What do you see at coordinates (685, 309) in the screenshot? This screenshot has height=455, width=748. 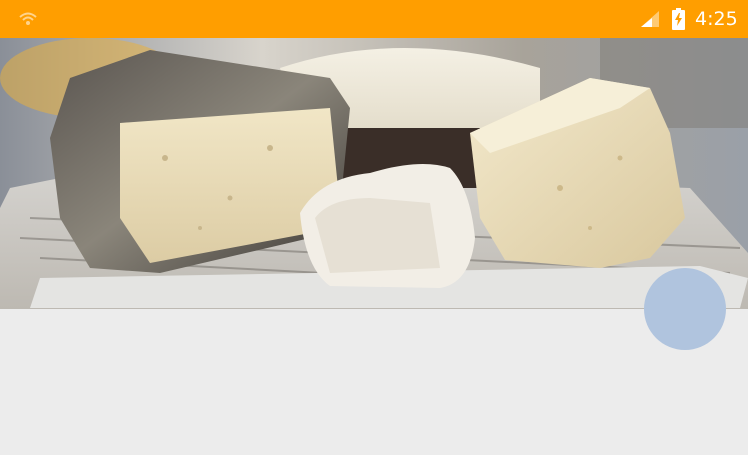 I see `floating-action-button` at bounding box center [685, 309].